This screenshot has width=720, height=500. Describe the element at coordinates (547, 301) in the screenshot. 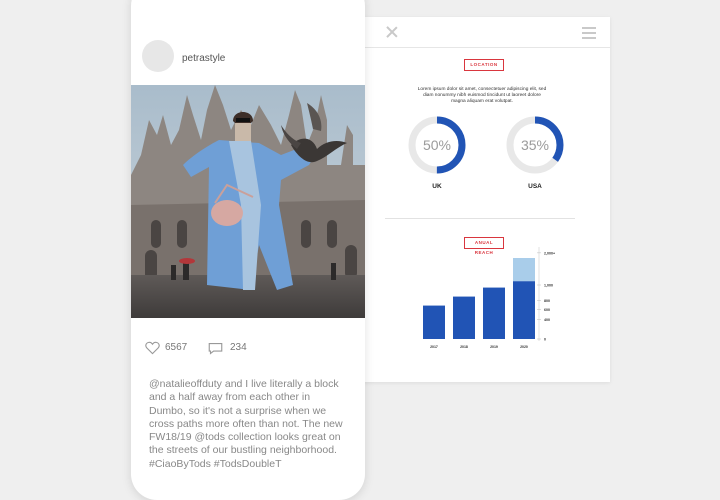

I see `y-tick-800: 800` at that location.